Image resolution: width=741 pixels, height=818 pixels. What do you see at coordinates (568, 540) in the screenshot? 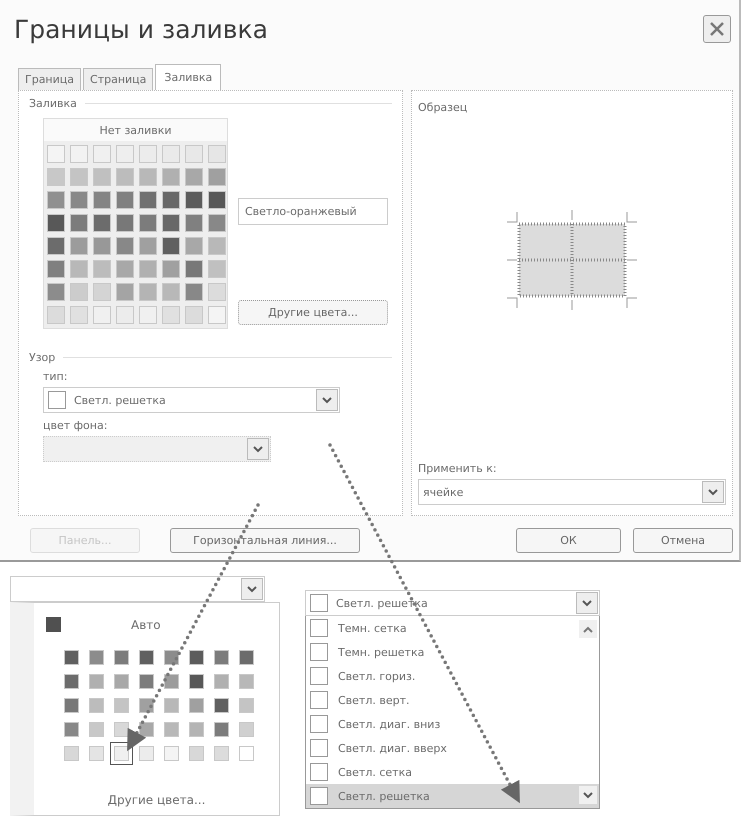
I see `dialog-button: ОК` at bounding box center [568, 540].